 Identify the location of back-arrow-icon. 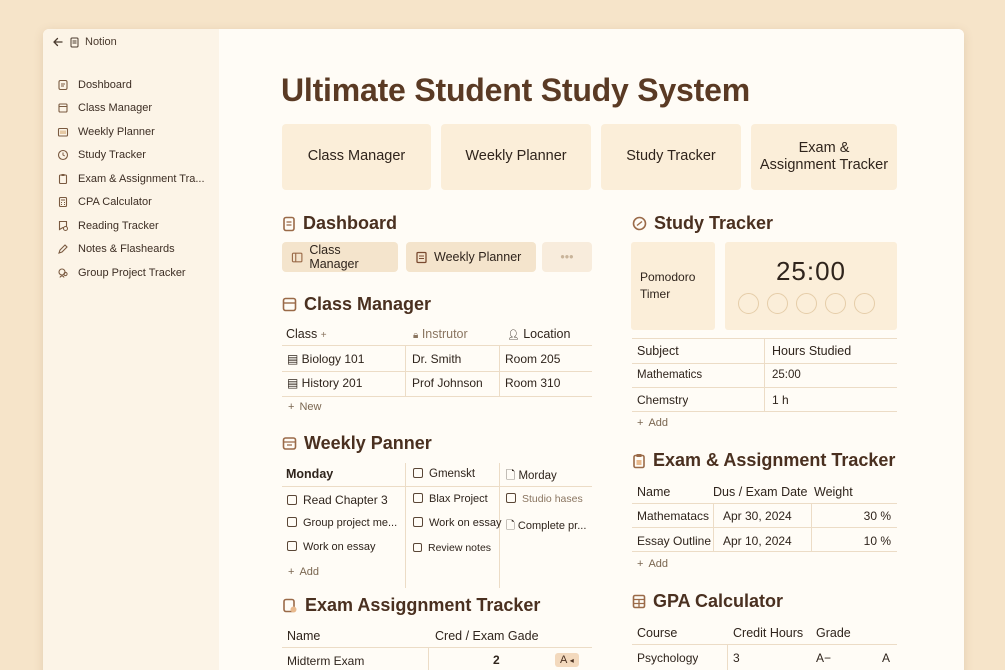
(58, 42).